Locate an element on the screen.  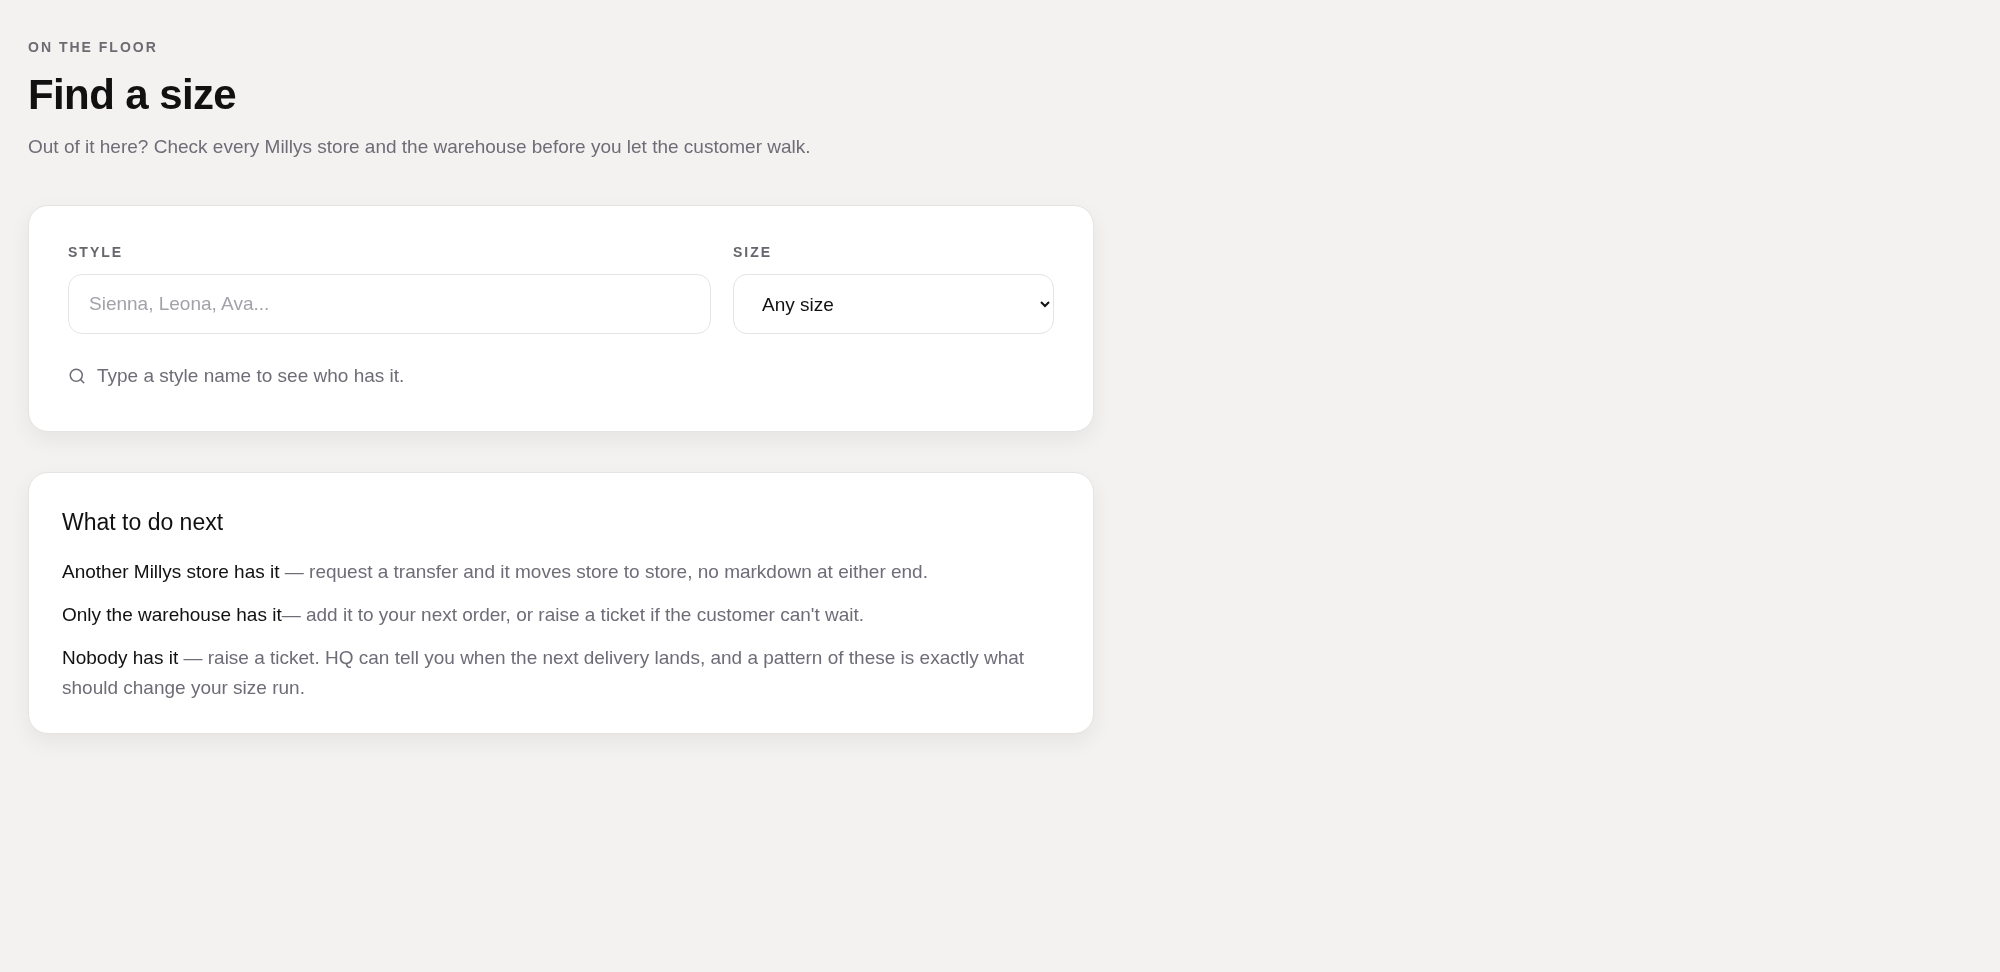
page-title: Find a size is located at coordinates (133, 95).